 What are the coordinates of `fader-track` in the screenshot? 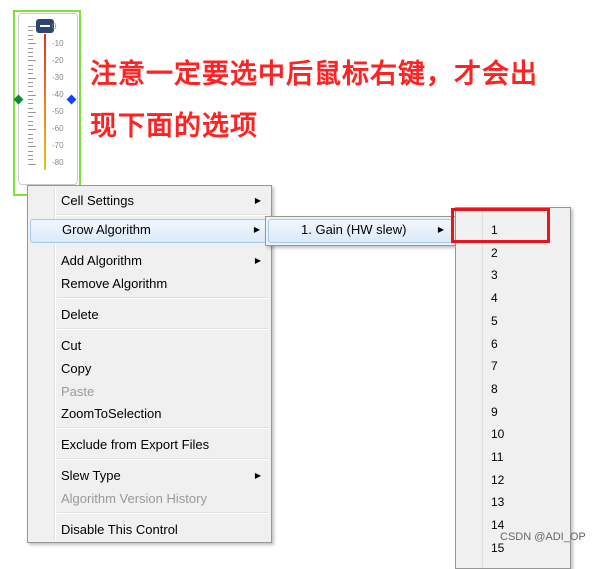 It's located at (45, 102).